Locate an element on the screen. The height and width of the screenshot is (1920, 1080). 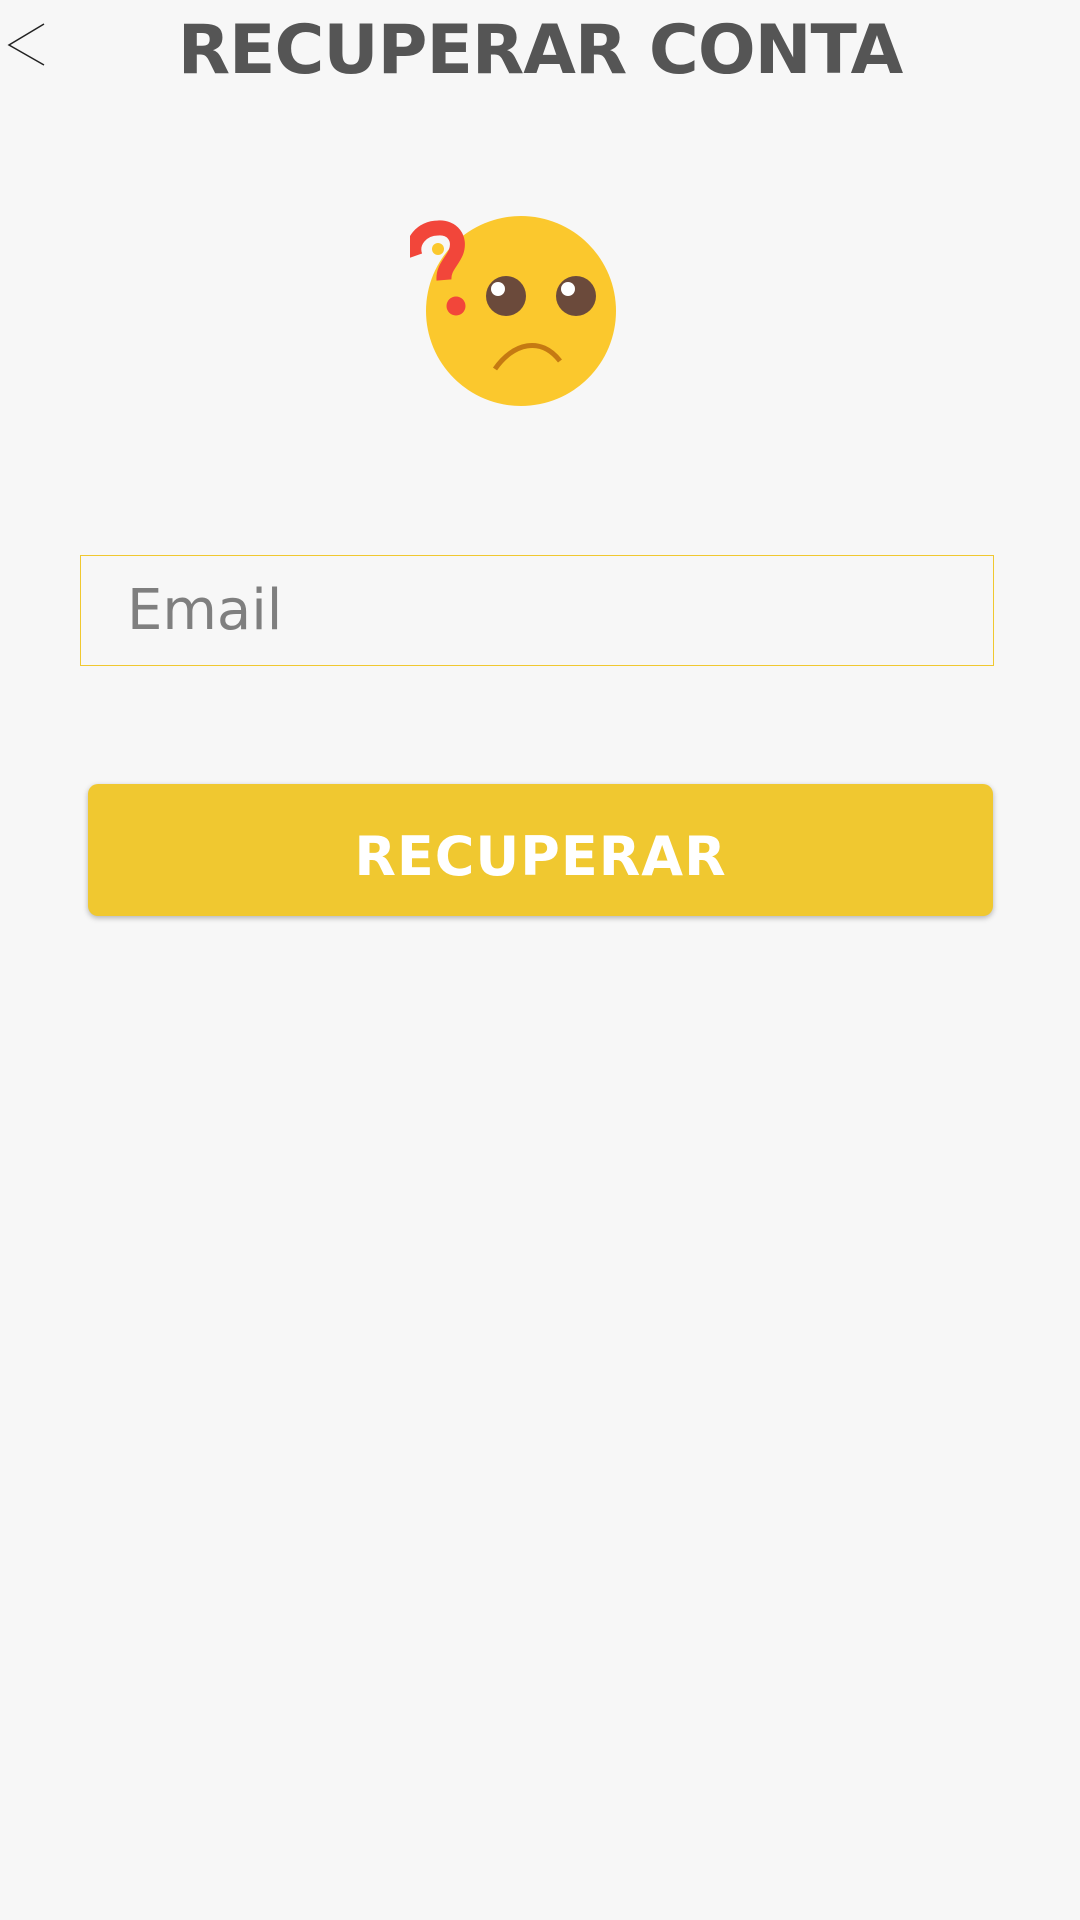
right-eye-highlight is located at coordinates (568, 289).